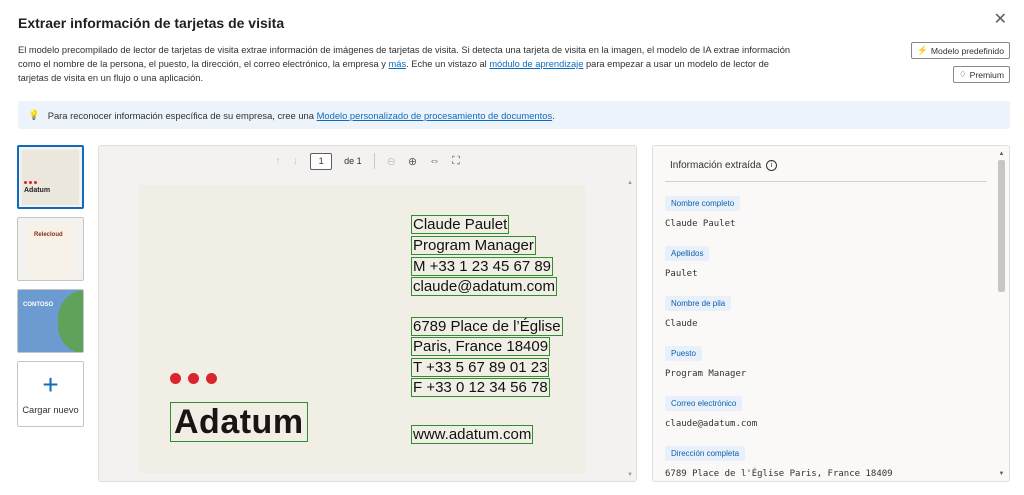  What do you see at coordinates (826, 268) in the screenshot?
I see `field-last-name: Apellidos Paulet` at bounding box center [826, 268].